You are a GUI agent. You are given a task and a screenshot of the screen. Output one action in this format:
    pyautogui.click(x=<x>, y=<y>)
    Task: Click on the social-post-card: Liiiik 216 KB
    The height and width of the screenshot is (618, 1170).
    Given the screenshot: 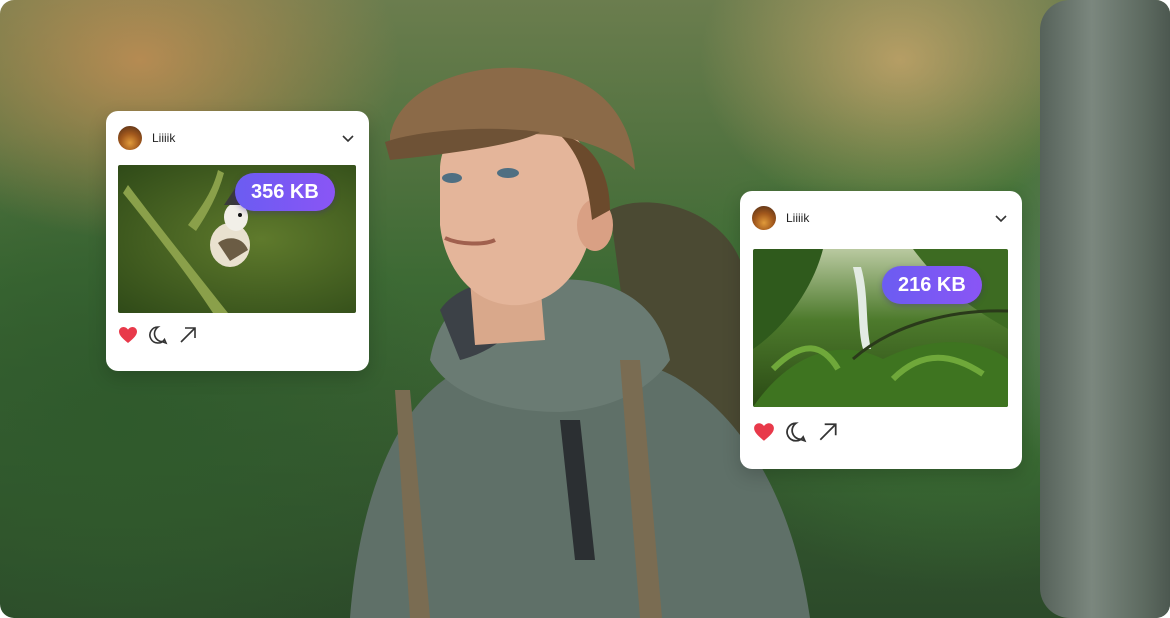 What is the action you would take?
    pyautogui.click(x=881, y=330)
    